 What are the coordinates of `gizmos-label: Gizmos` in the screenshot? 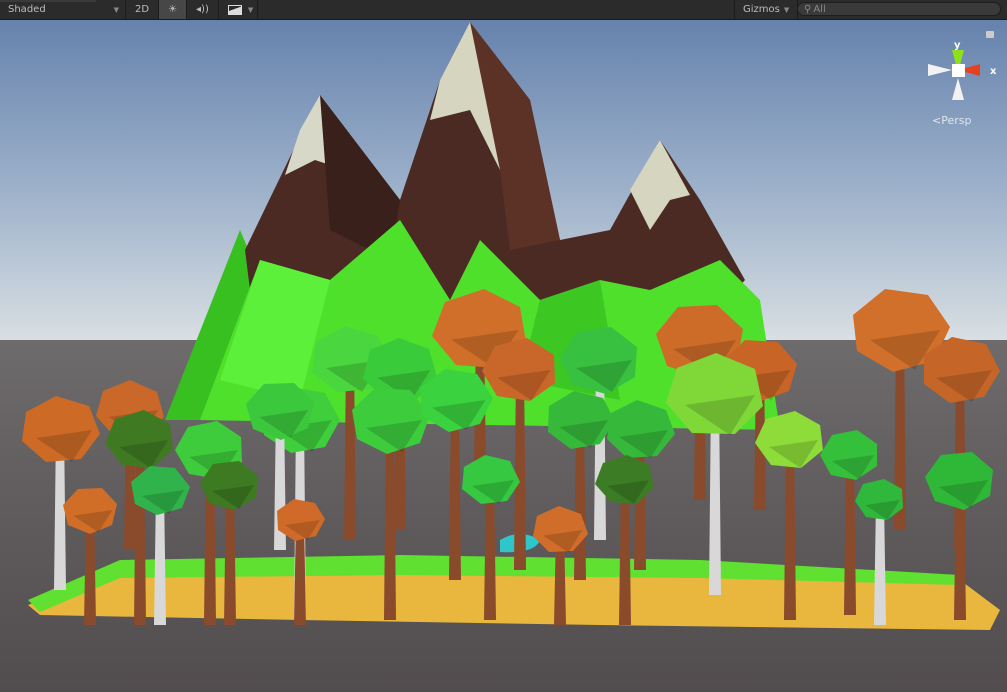 It's located at (761, 9).